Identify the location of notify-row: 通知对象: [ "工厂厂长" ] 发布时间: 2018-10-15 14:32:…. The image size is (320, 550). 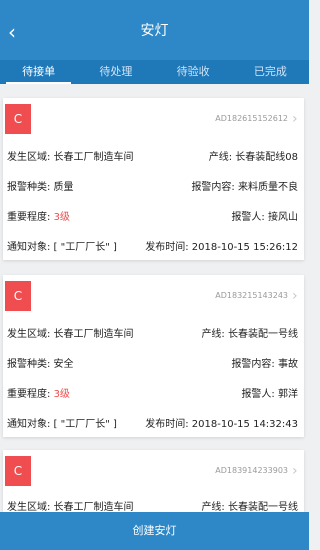
(153, 424).